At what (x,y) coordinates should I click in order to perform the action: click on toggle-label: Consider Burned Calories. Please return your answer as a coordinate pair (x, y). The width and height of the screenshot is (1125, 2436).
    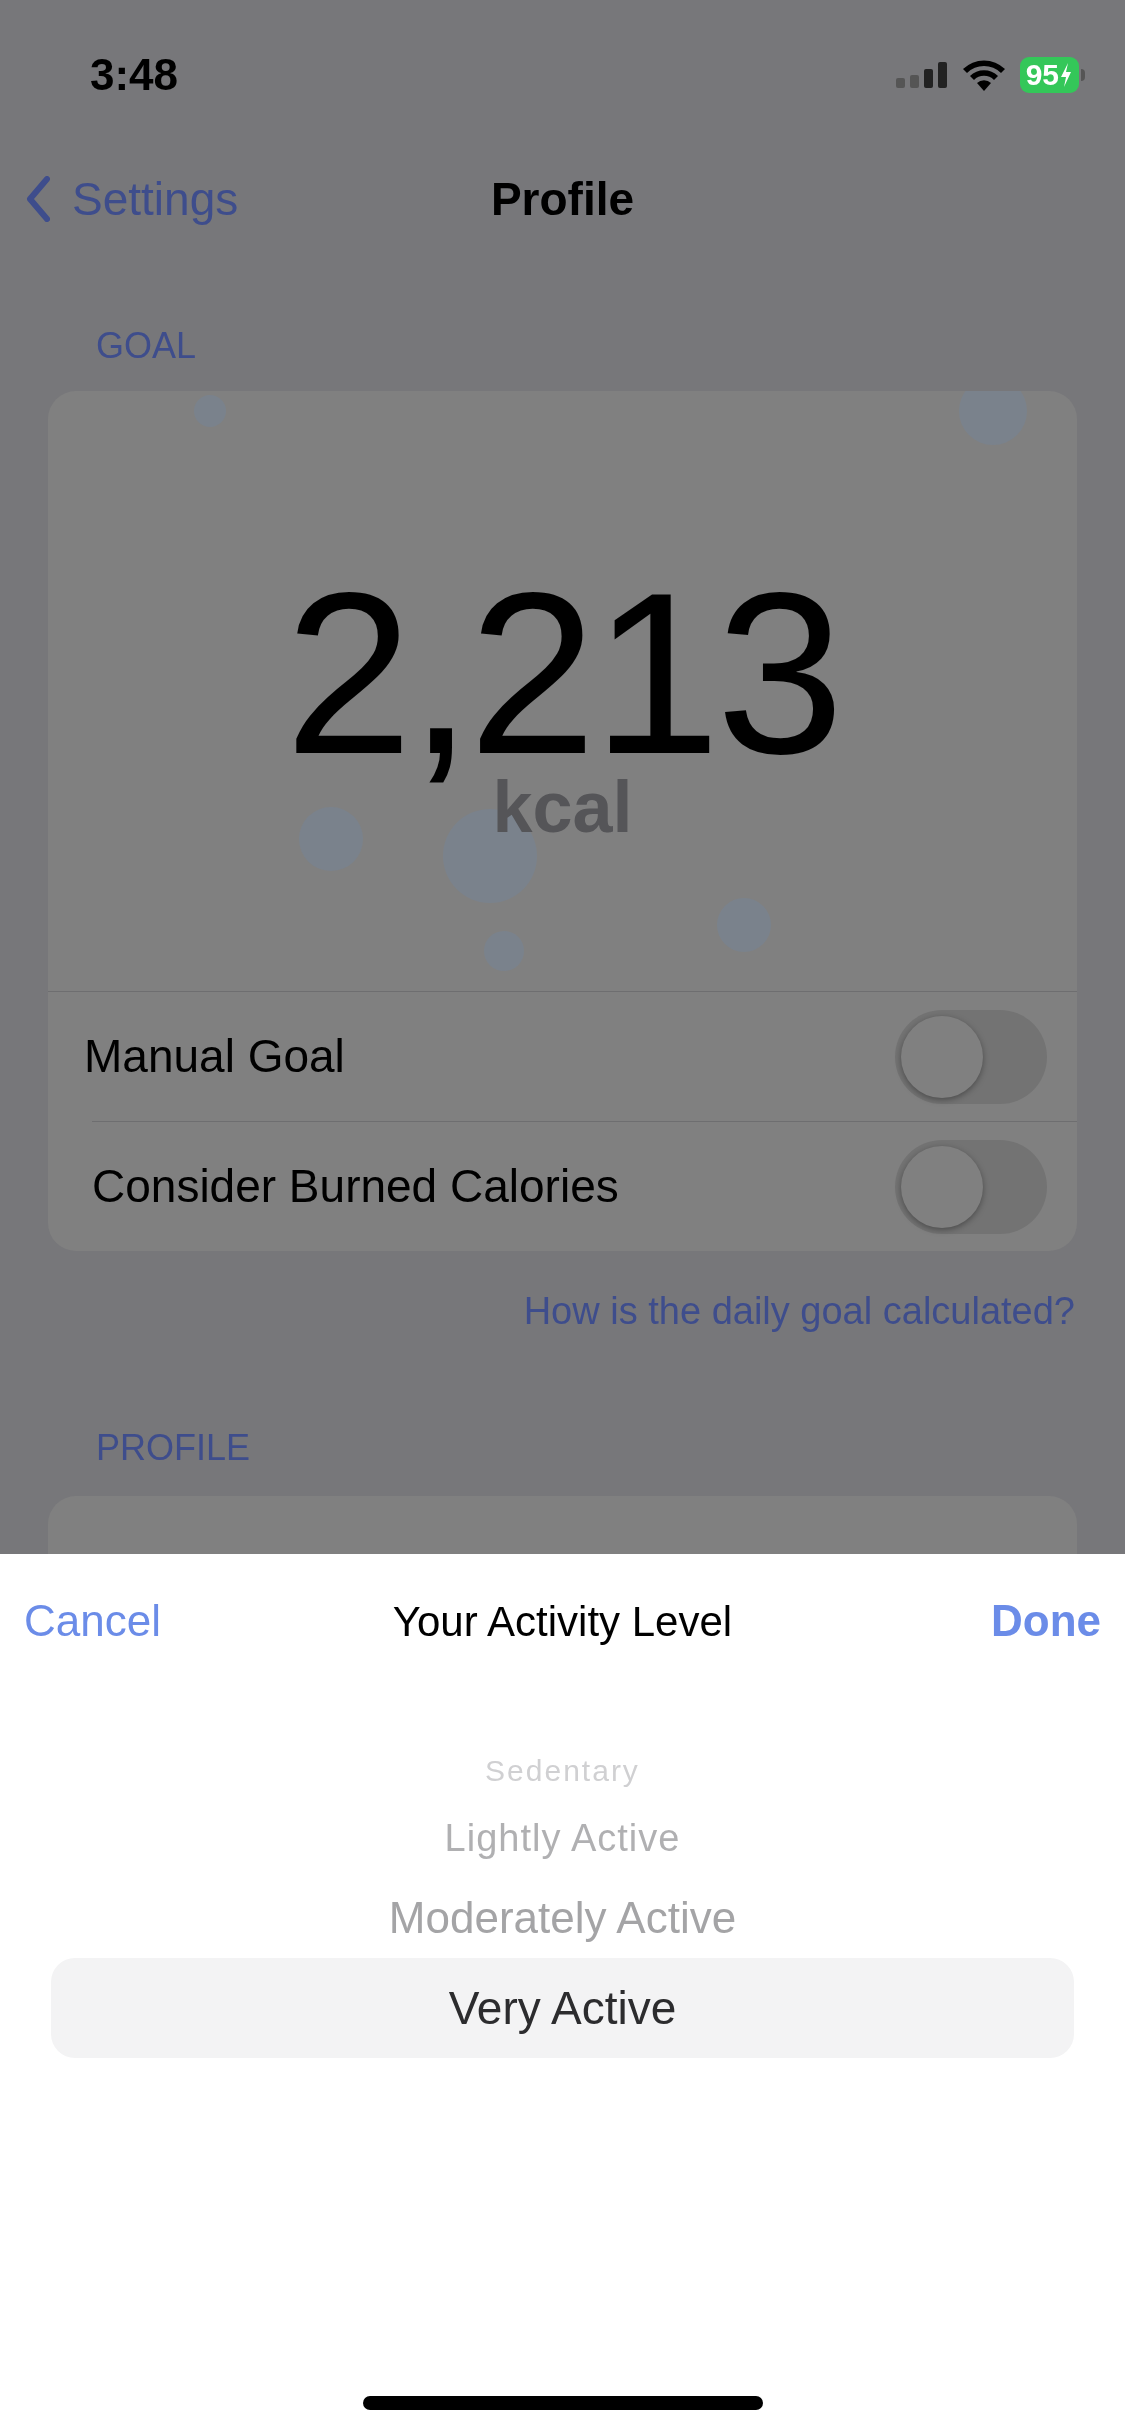
    Looking at the image, I should click on (355, 1186).